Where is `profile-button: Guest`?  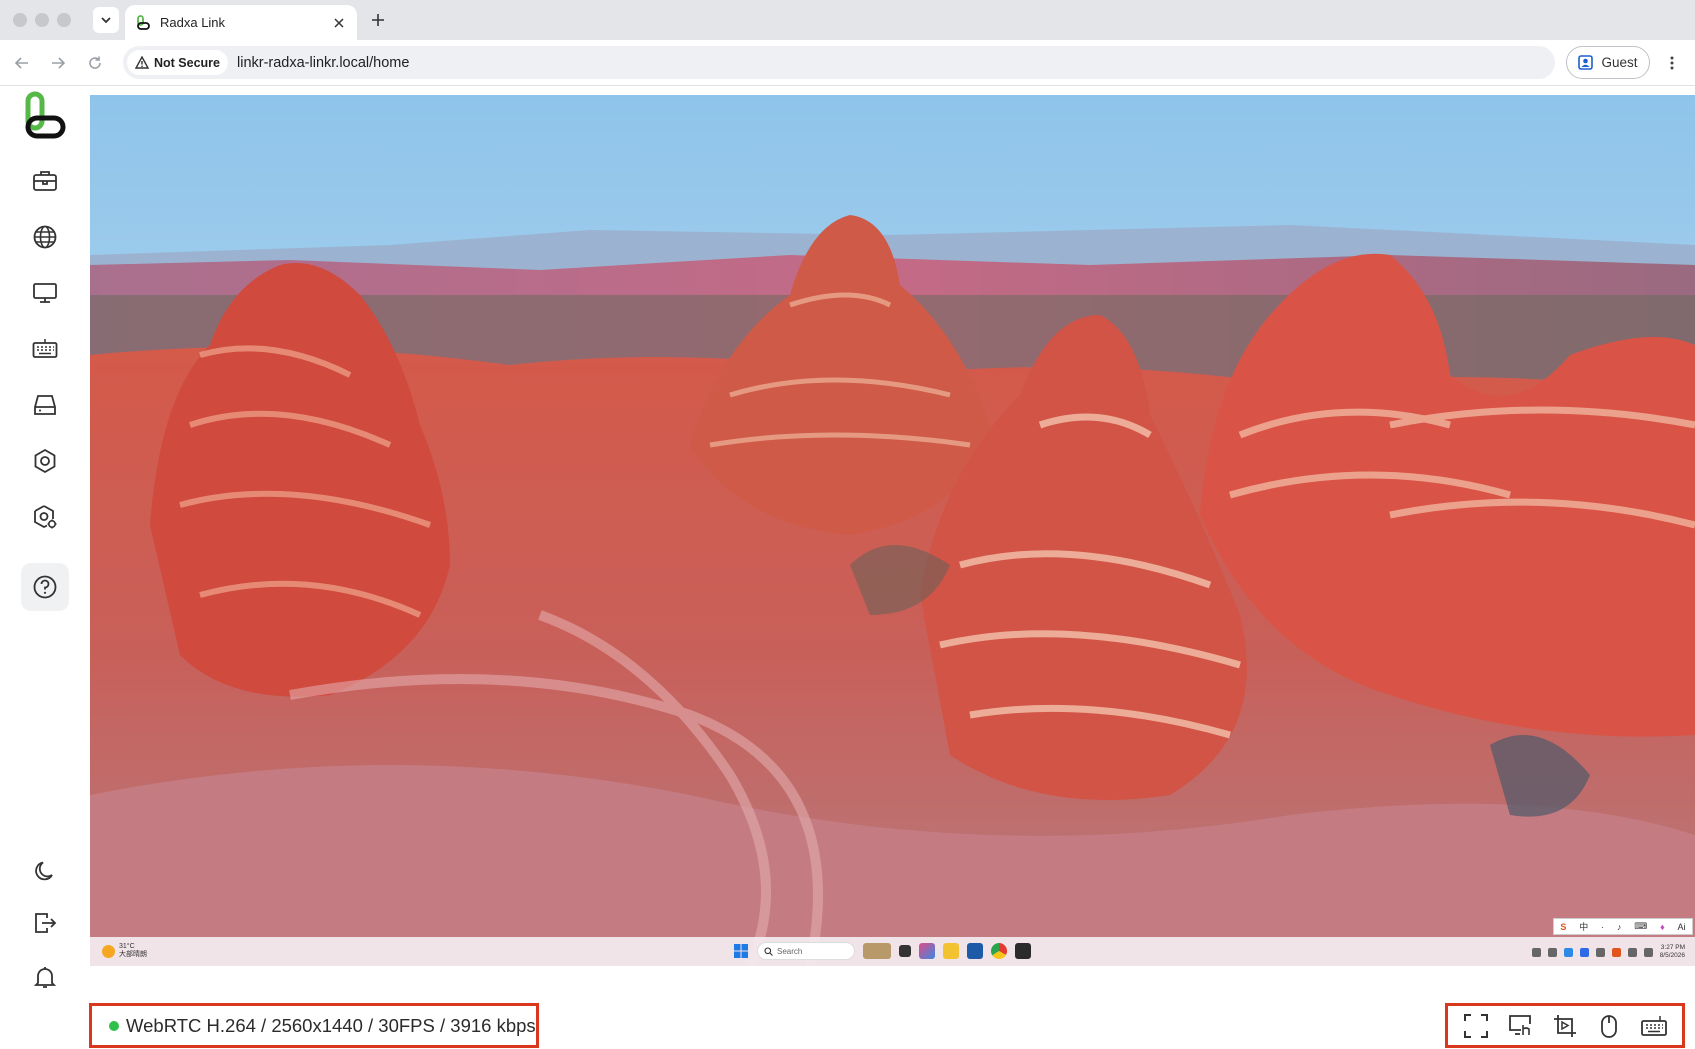
profile-button: Guest is located at coordinates (1608, 62).